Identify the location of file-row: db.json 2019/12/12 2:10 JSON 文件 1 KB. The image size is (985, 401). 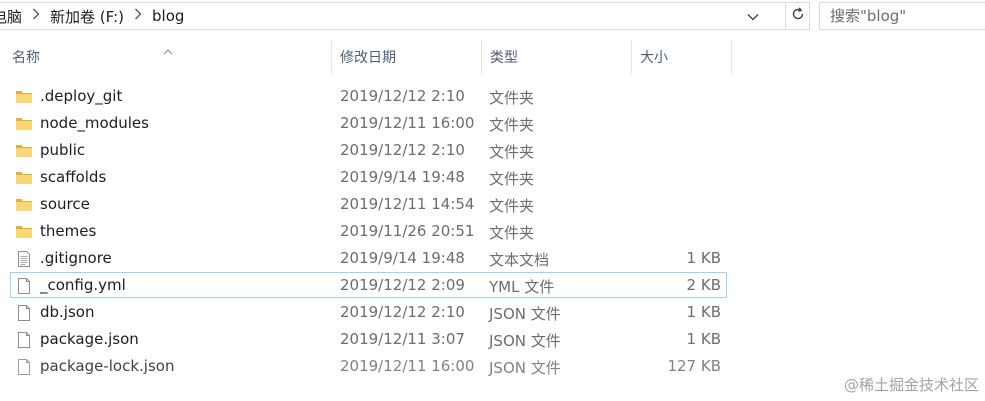
(368, 312).